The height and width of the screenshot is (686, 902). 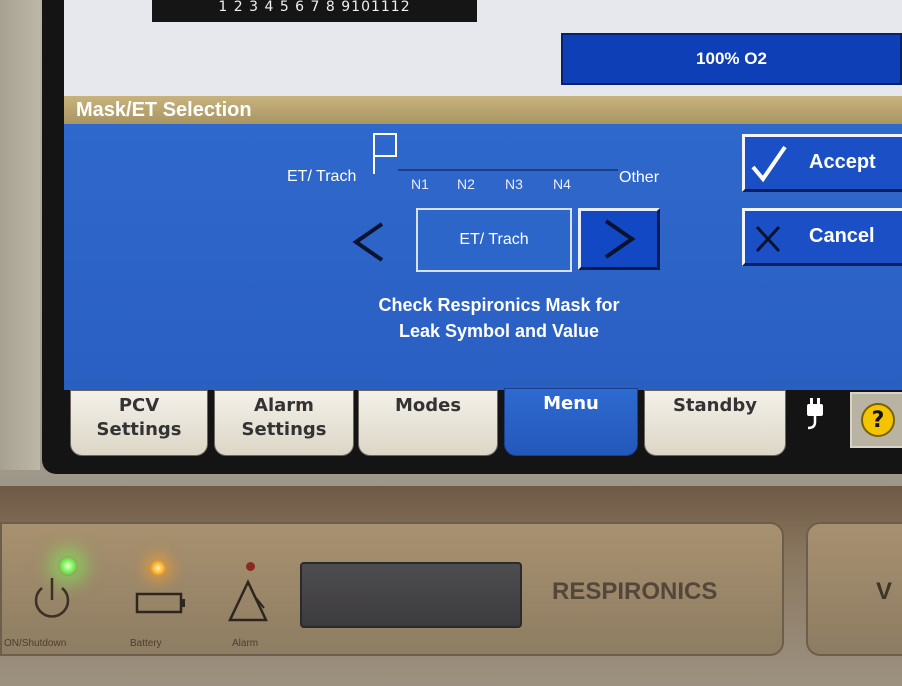 What do you see at coordinates (571, 403) in the screenshot?
I see `tab-label-line1: Menu` at bounding box center [571, 403].